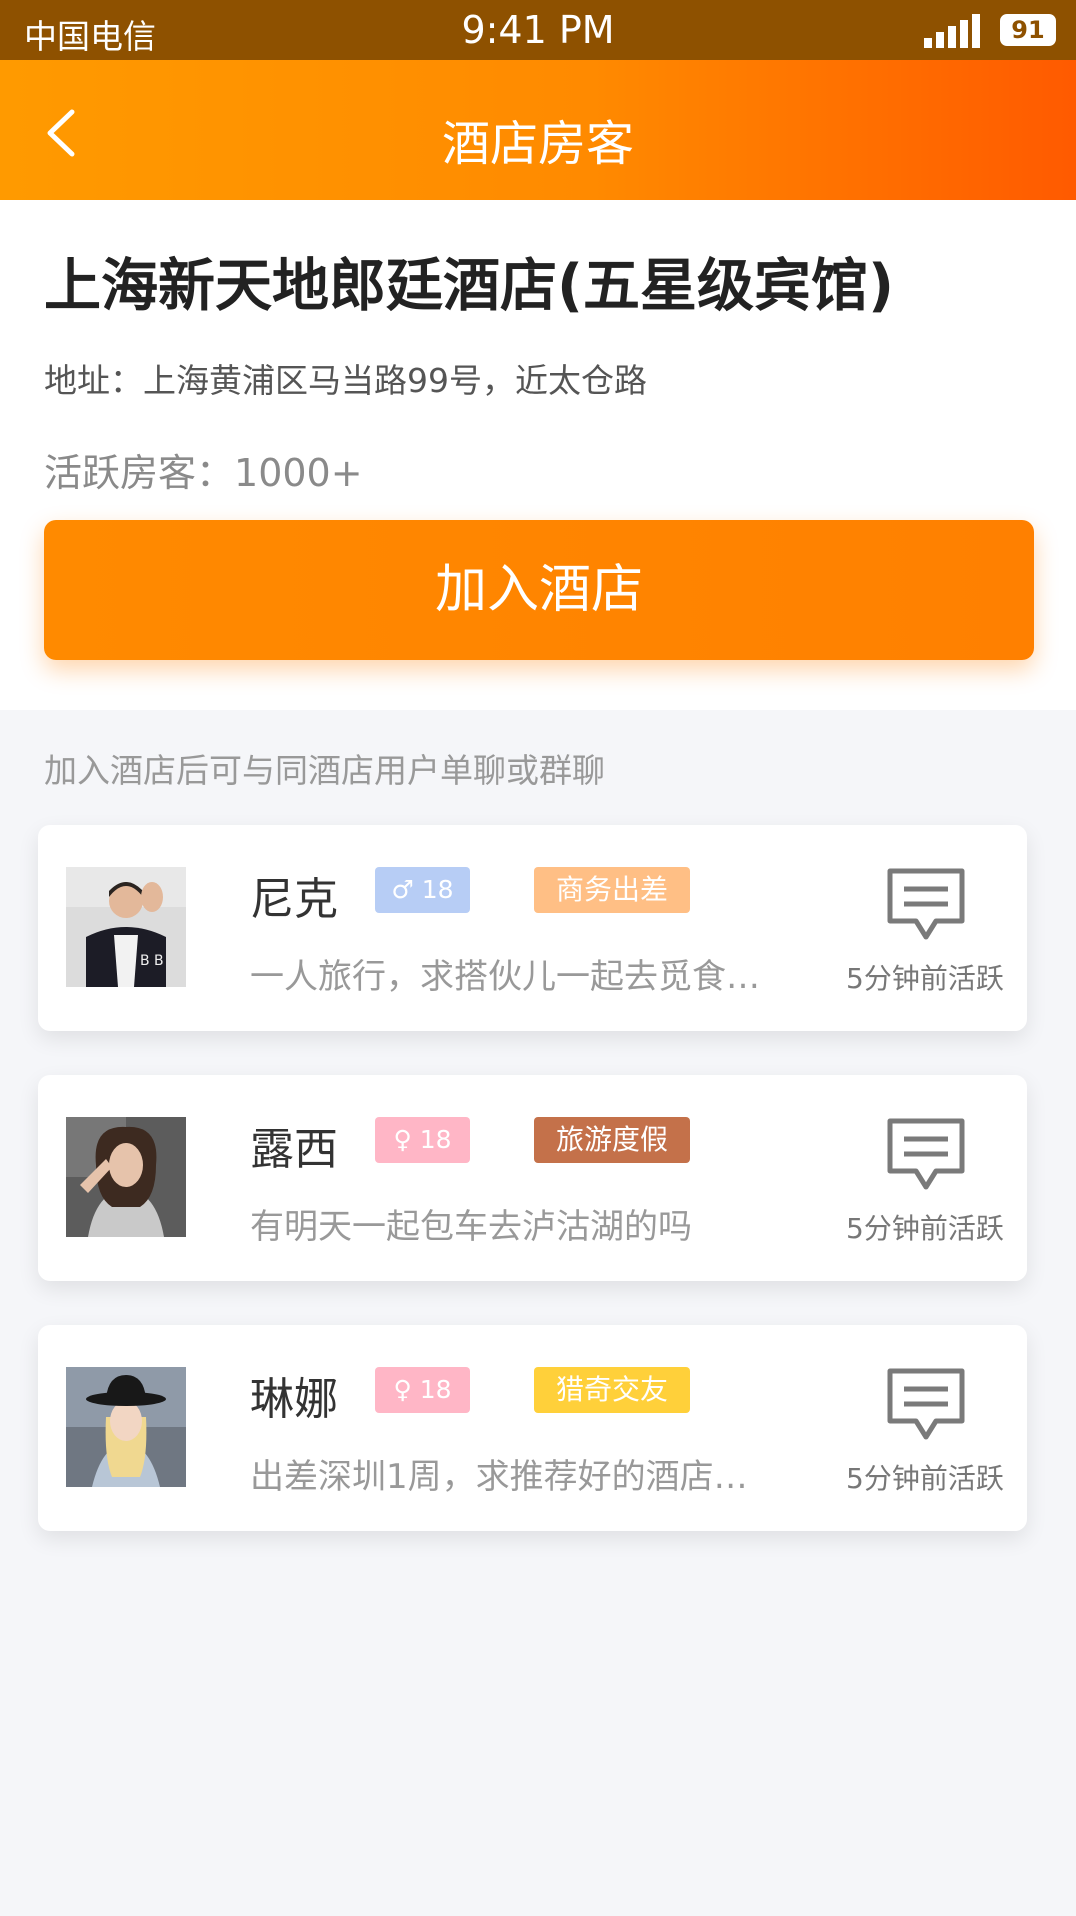 Image resolution: width=1076 pixels, height=1916 pixels. I want to click on guest-card: B B 尼克 ♂ 18 商务出差 一人旅行，求搭伙儿一起去觅食… 5分钟前活跃, so click(532, 928).